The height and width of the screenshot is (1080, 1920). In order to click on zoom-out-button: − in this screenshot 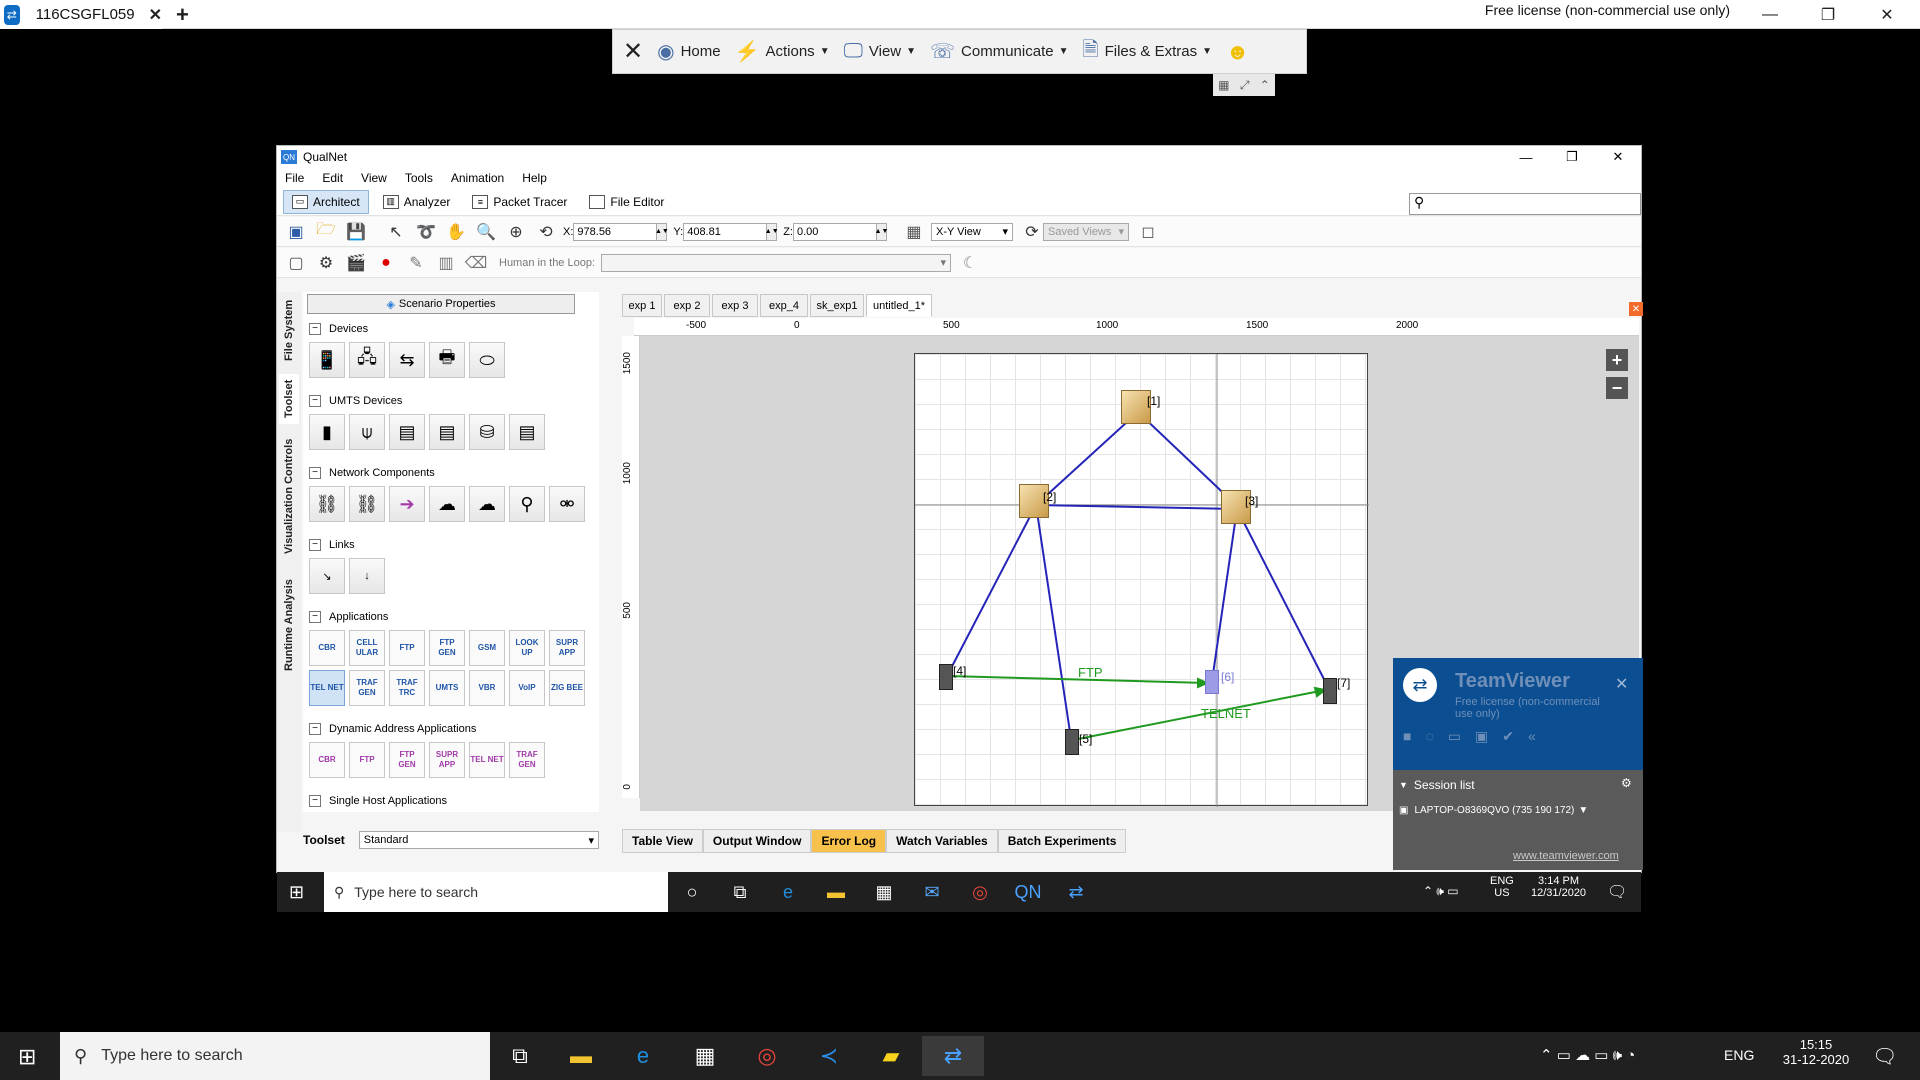, I will do `click(1617, 388)`.